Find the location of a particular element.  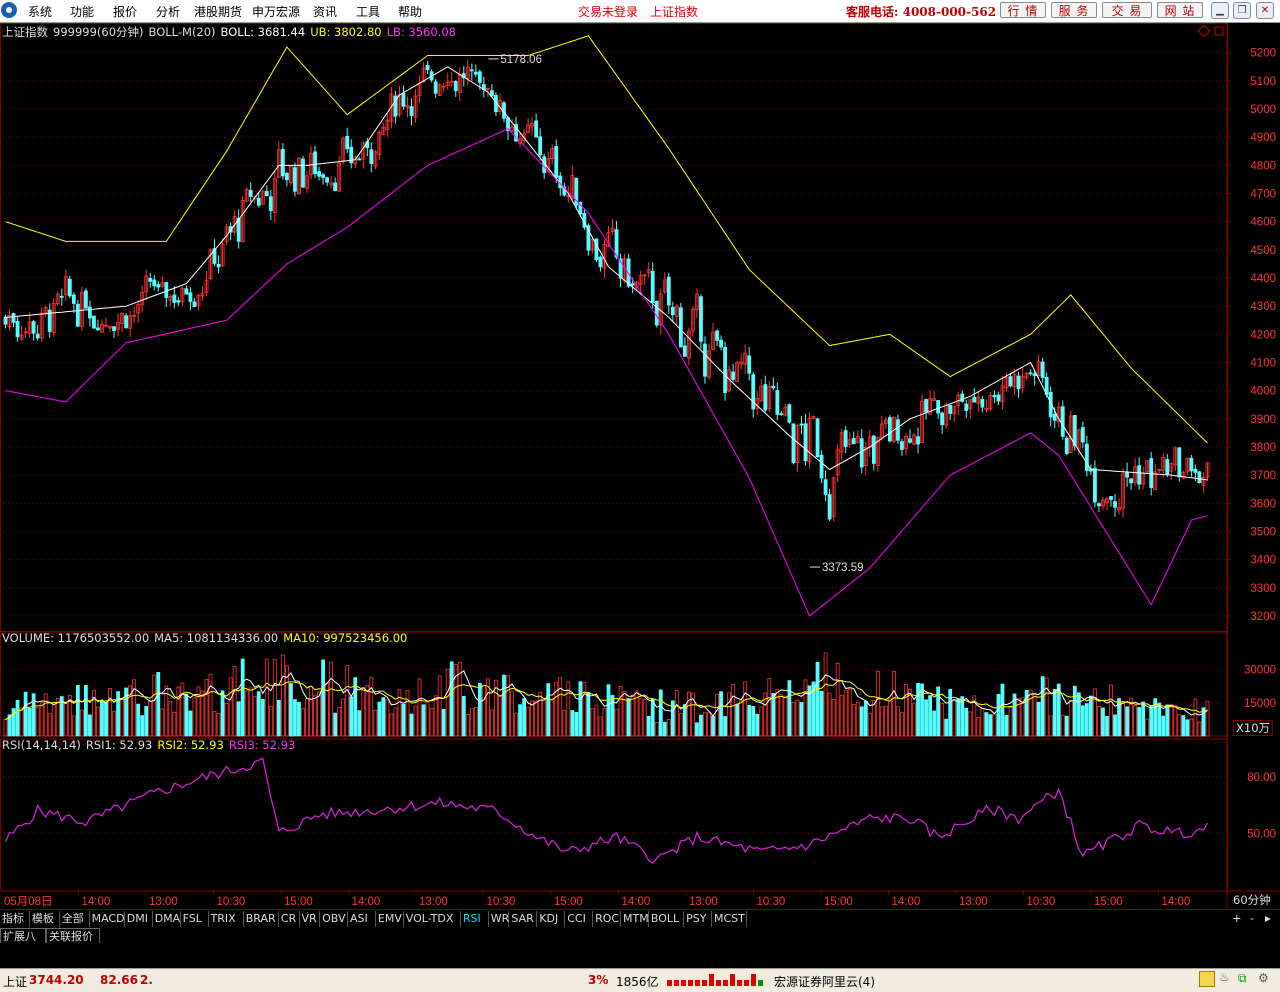

tab-sar: SAR is located at coordinates (523, 919).